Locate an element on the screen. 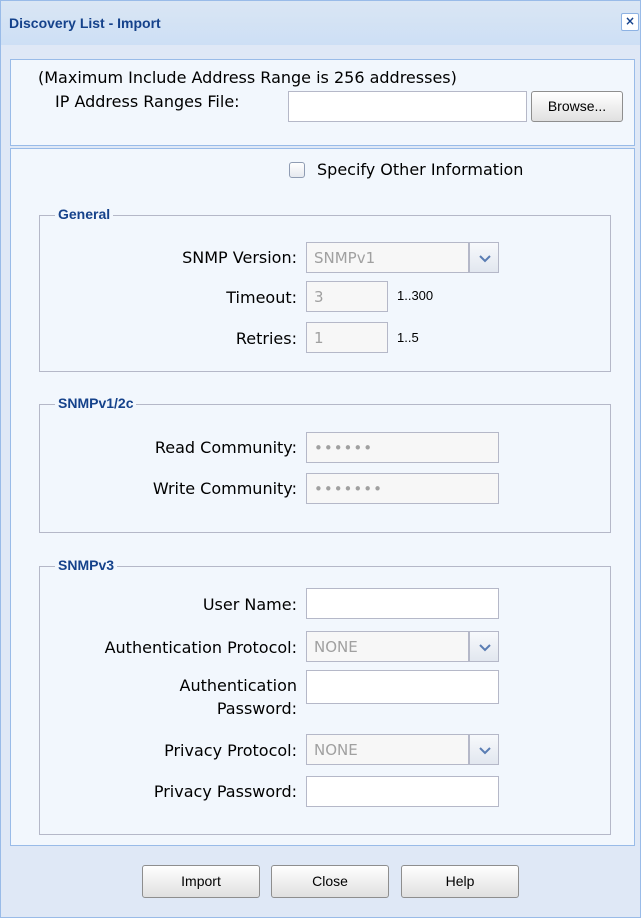  read-community-label: Read Community: is located at coordinates (225, 447).